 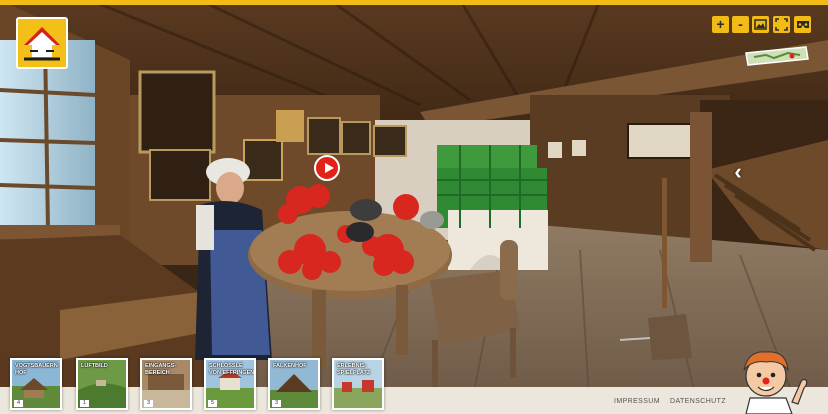 What do you see at coordinates (161, 369) in the screenshot?
I see `thumbnail-label: EINGANGS-BEREICH` at bounding box center [161, 369].